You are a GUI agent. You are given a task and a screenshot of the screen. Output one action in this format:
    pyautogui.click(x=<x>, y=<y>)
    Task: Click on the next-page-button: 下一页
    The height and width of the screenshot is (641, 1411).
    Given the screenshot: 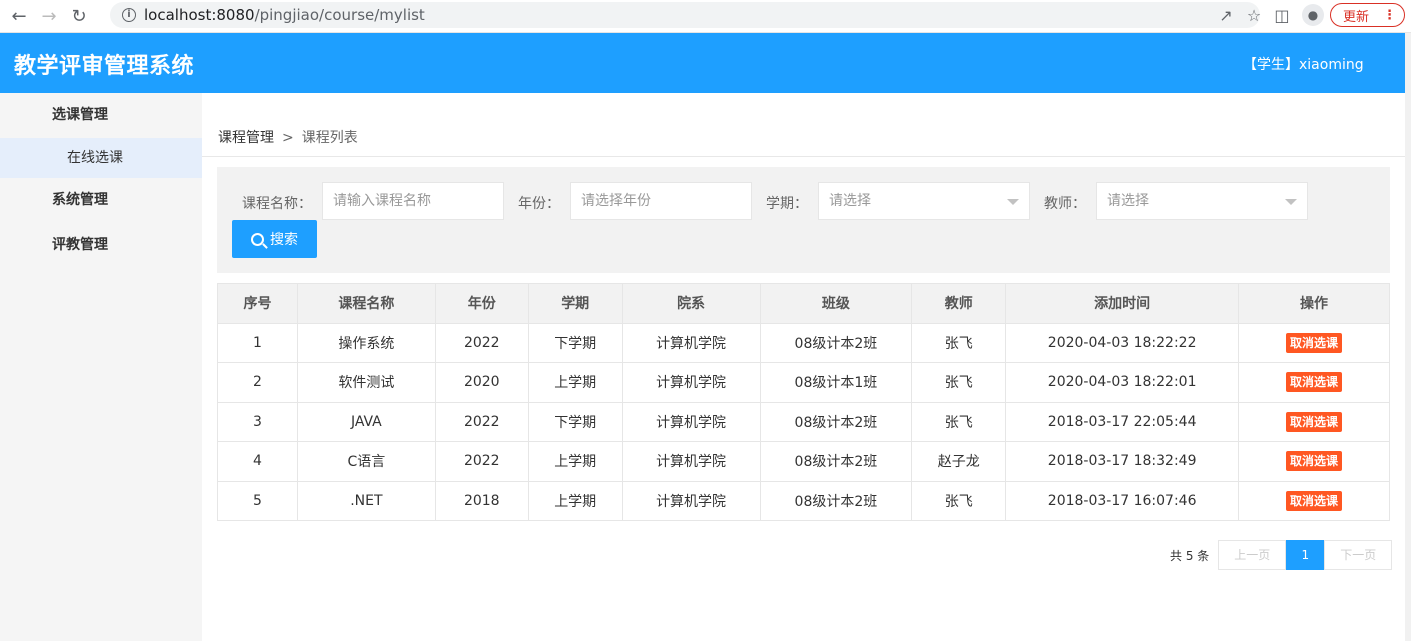 What is the action you would take?
    pyautogui.click(x=1358, y=555)
    